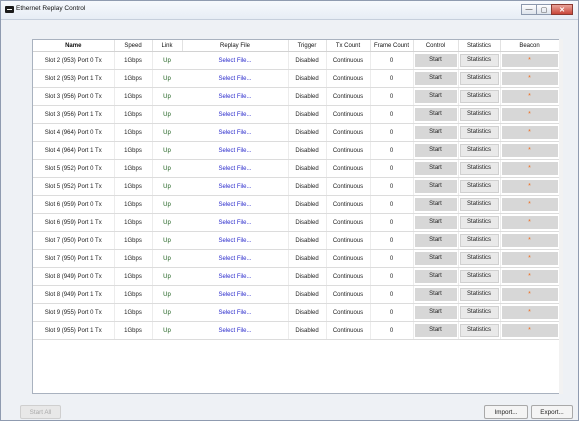 The height and width of the screenshot is (421, 579). I want to click on col-replay-file-header: Replay File, so click(235, 46).